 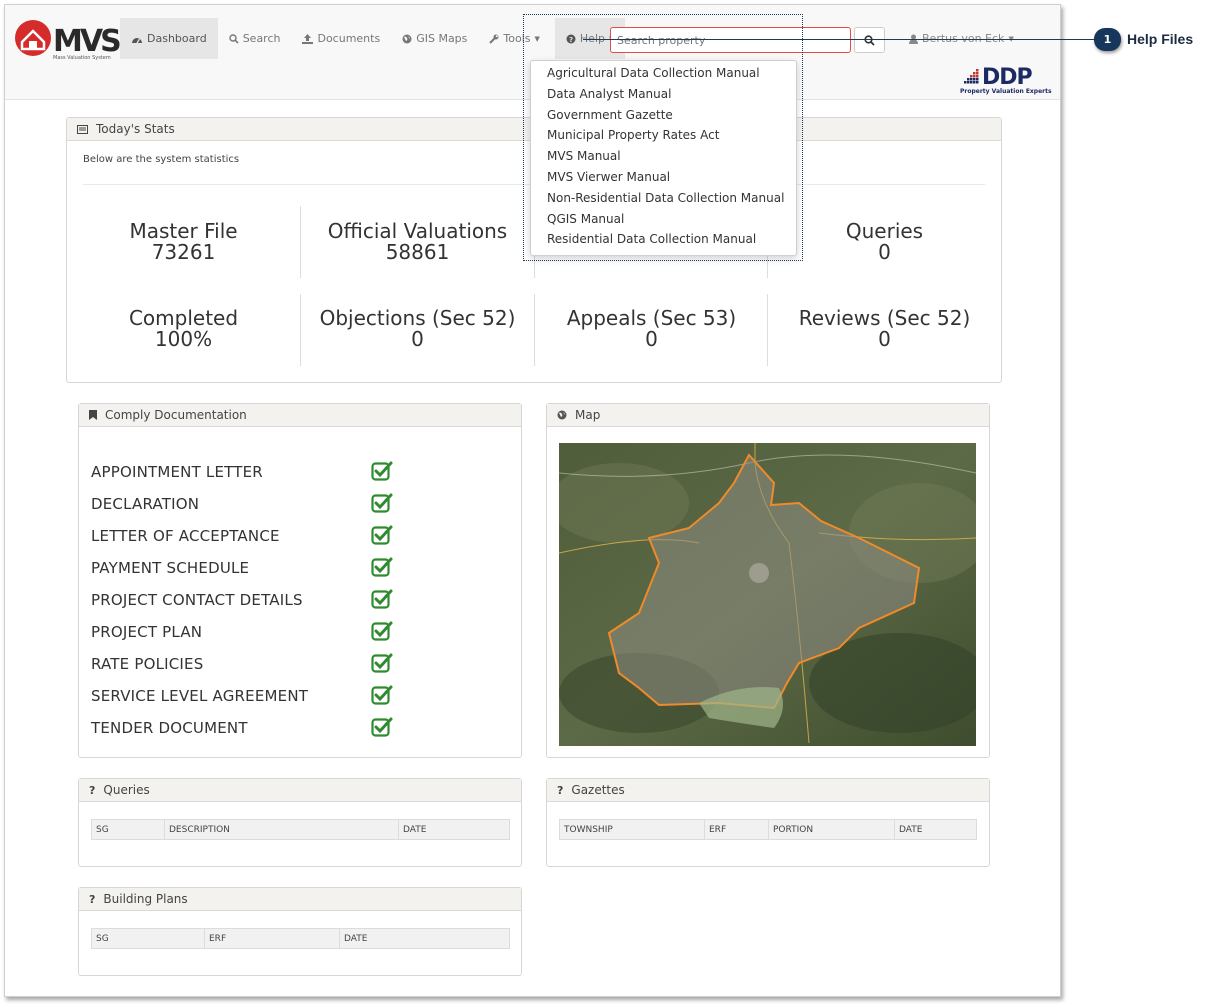 I want to click on building-plans-header: ? Building Plans, so click(x=300, y=899).